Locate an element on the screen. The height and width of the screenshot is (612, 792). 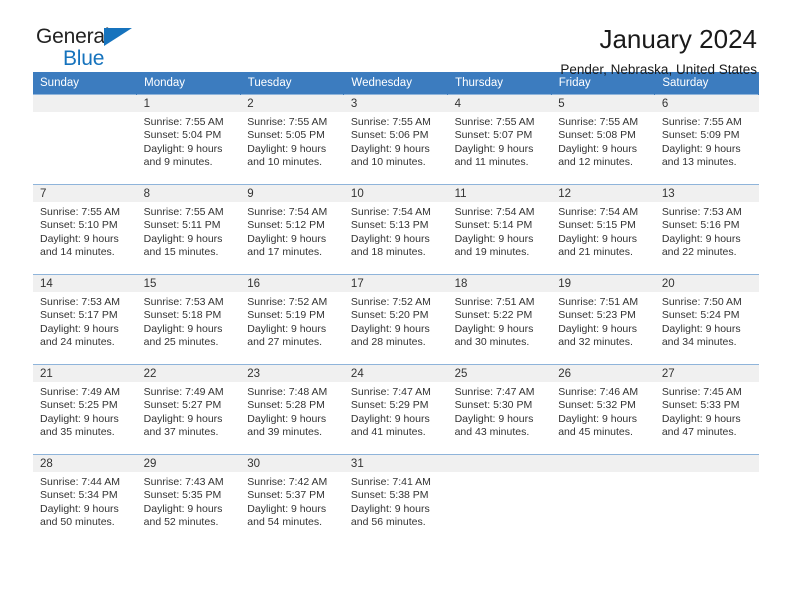
day-number: 3 is located at coordinates (395, 103).